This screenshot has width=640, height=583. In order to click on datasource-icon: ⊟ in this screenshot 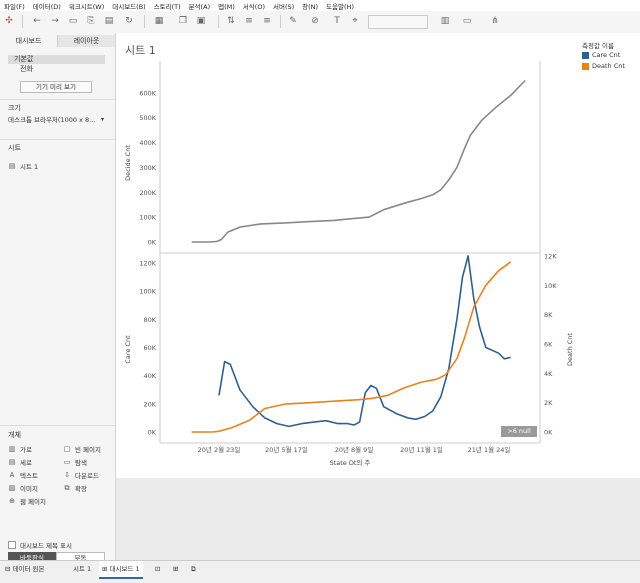, I will do `click(8, 569)`.